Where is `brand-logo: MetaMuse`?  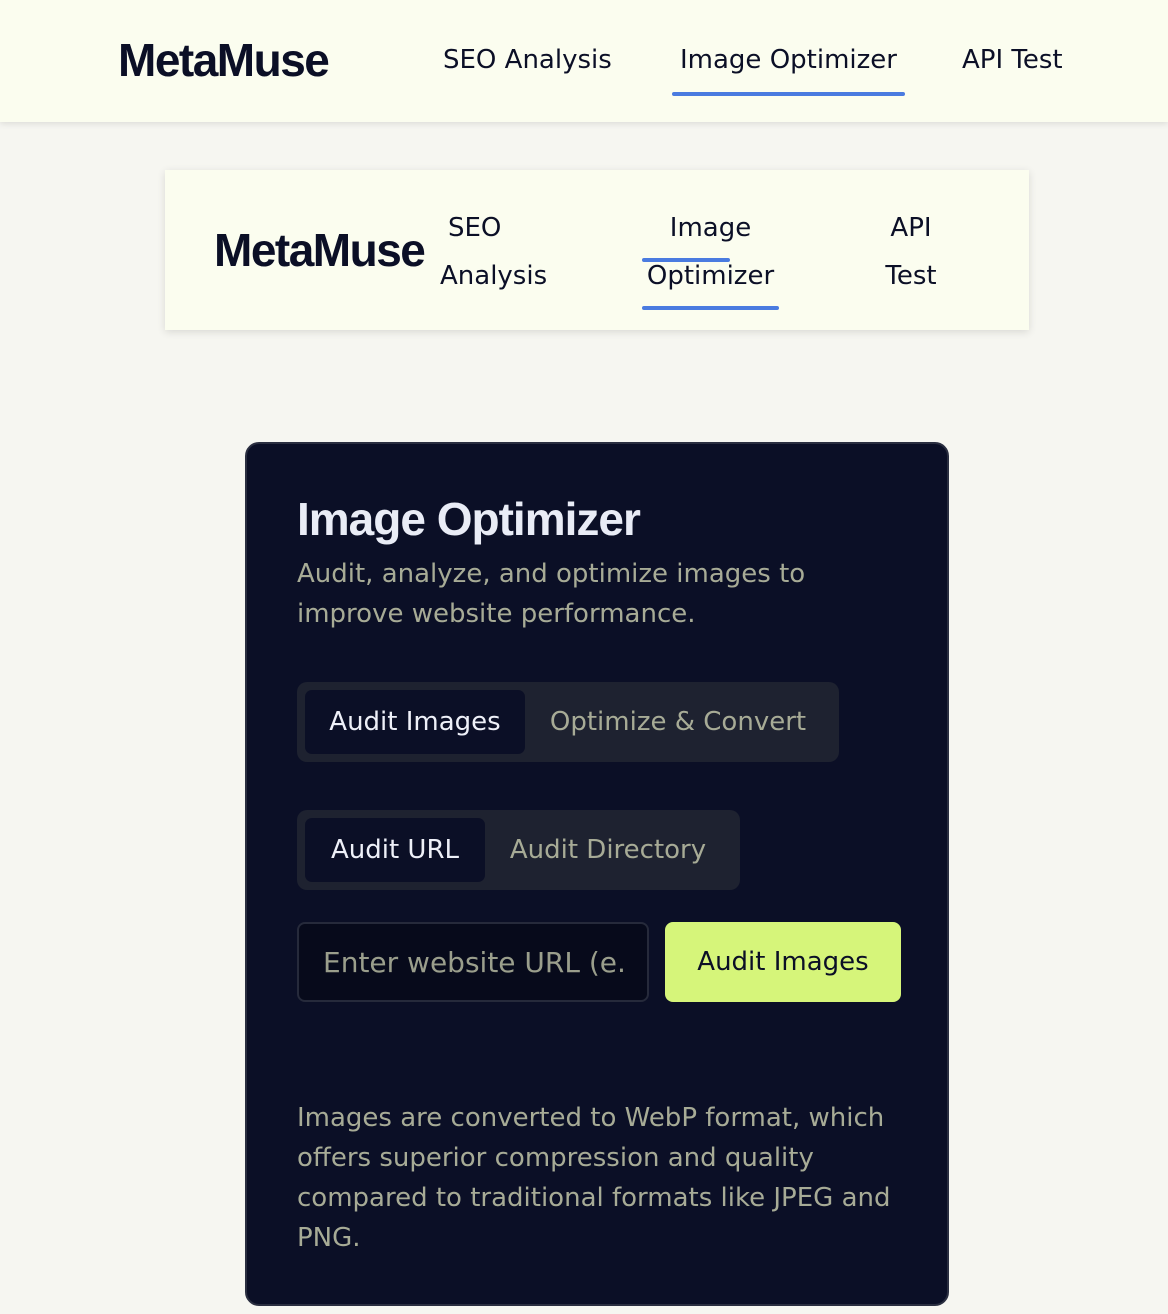
brand-logo: MetaMuse is located at coordinates (224, 60).